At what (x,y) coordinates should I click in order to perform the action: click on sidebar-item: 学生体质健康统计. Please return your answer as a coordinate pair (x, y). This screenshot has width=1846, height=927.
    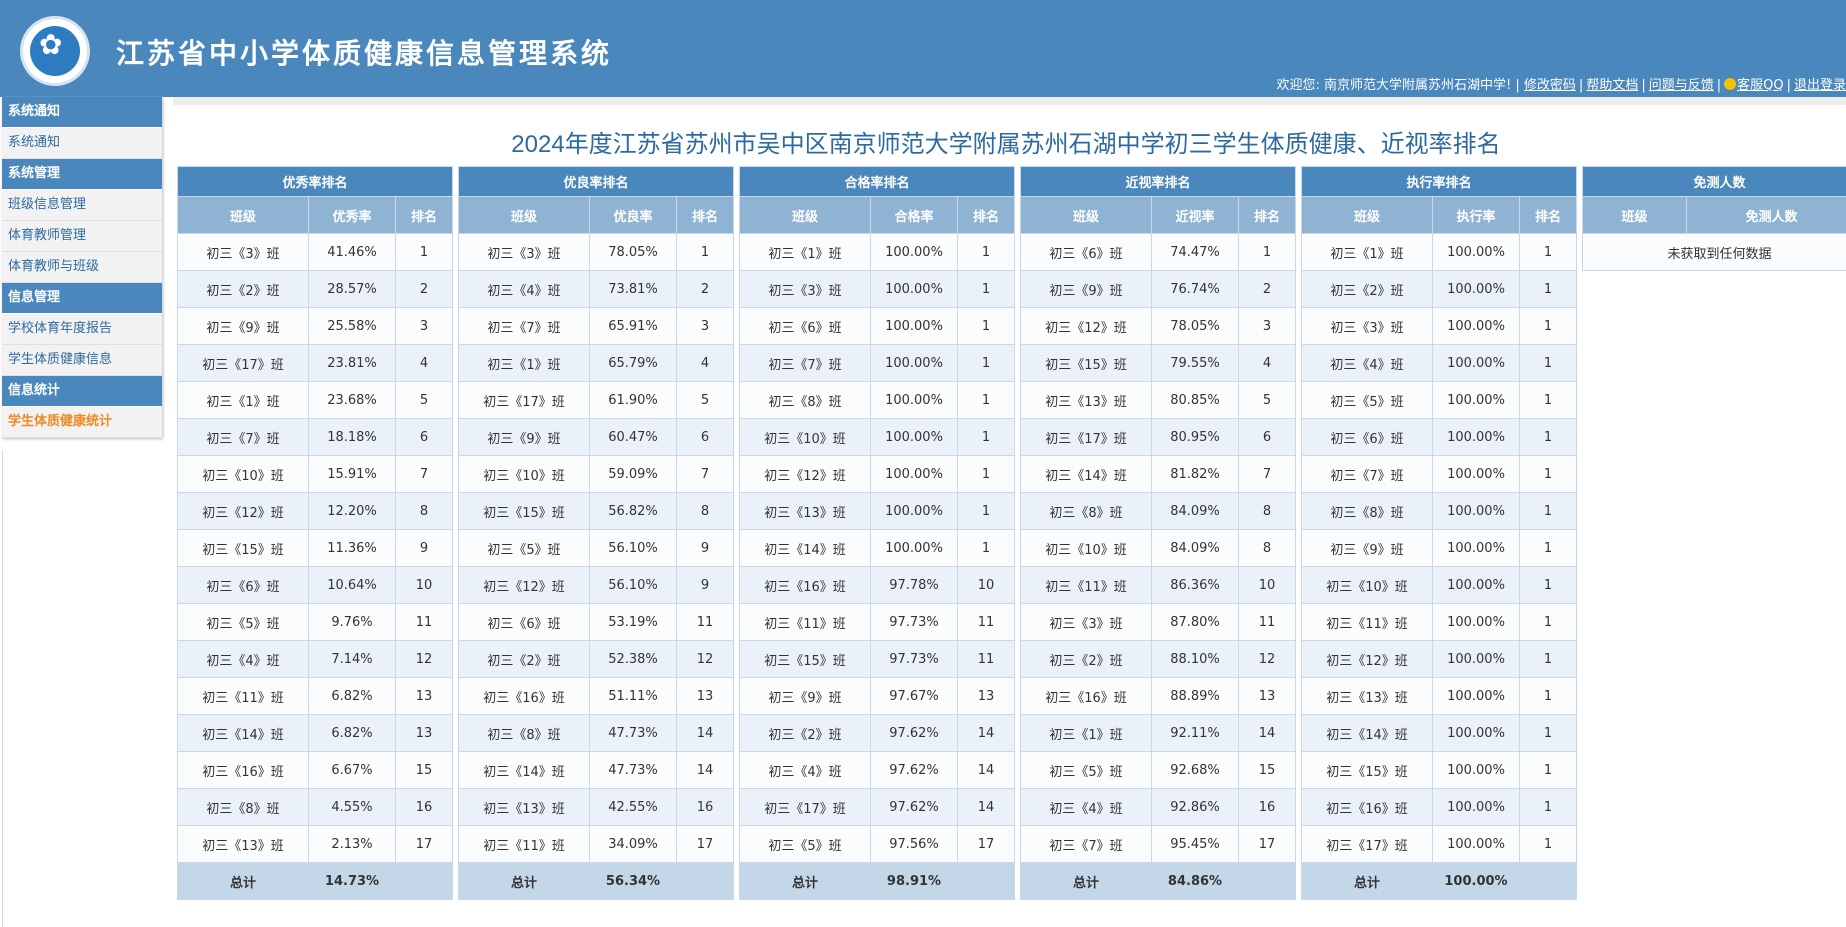
    Looking at the image, I should click on (82, 422).